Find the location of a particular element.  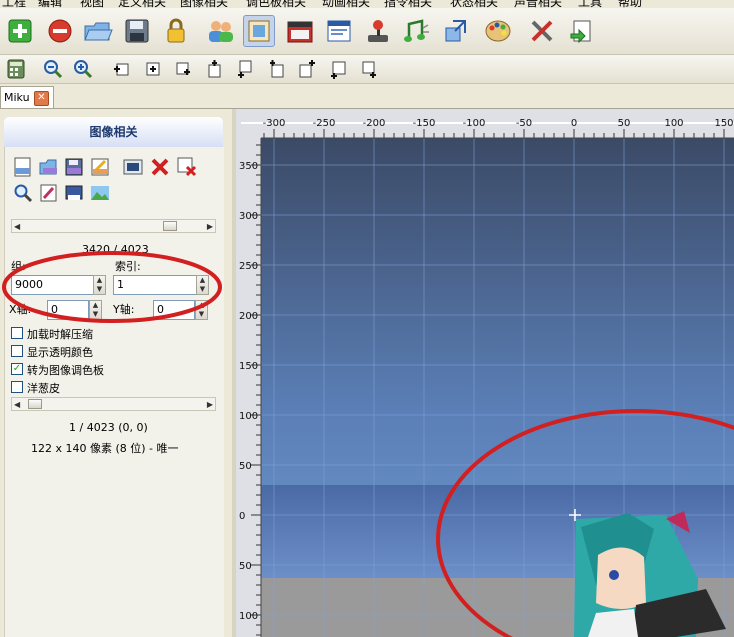

menu-tools: 工具 is located at coordinates (590, 4).